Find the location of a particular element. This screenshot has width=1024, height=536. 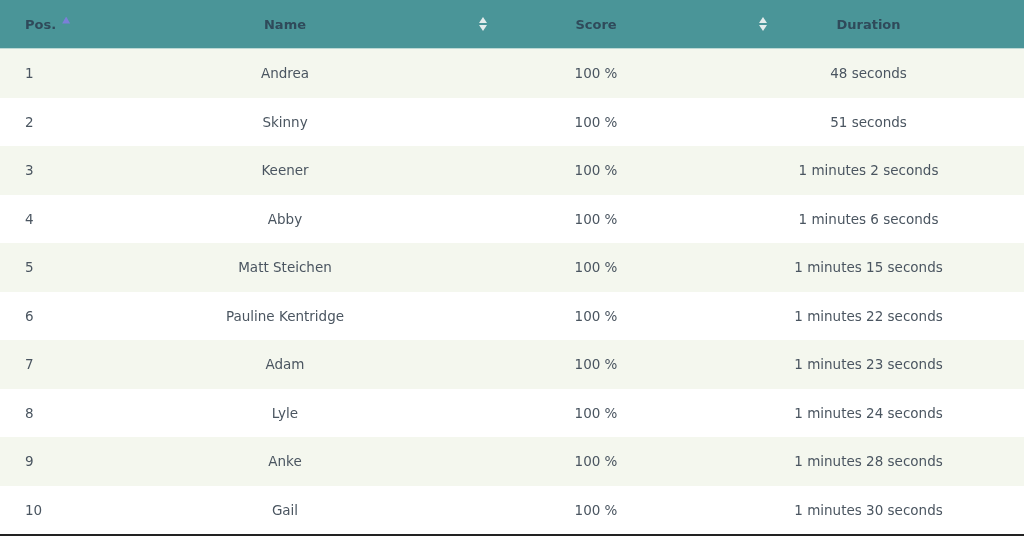

table-cell: 1 minutes 6 seconds is located at coordinates (868, 218).